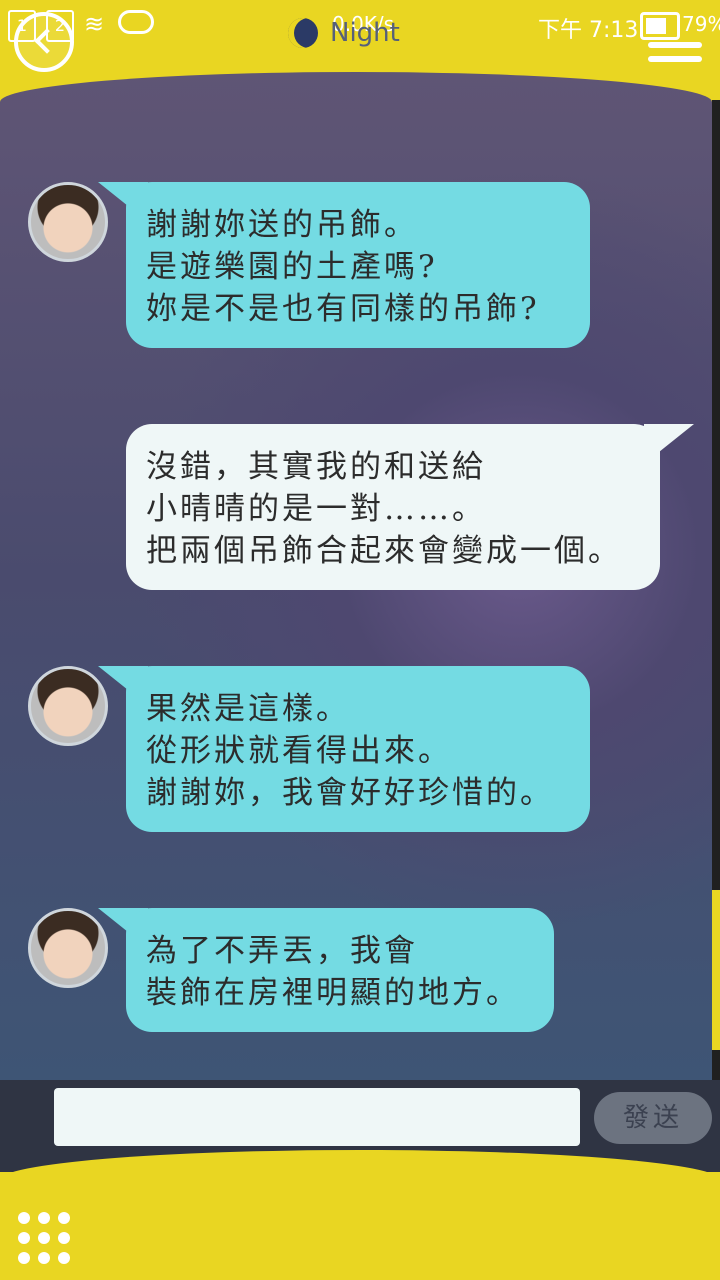 This screenshot has width=720, height=1280. I want to click on message-bubble-incoming: 為了不弄丟，我會 裝飾在房裡明顯的地方。, so click(340, 970).